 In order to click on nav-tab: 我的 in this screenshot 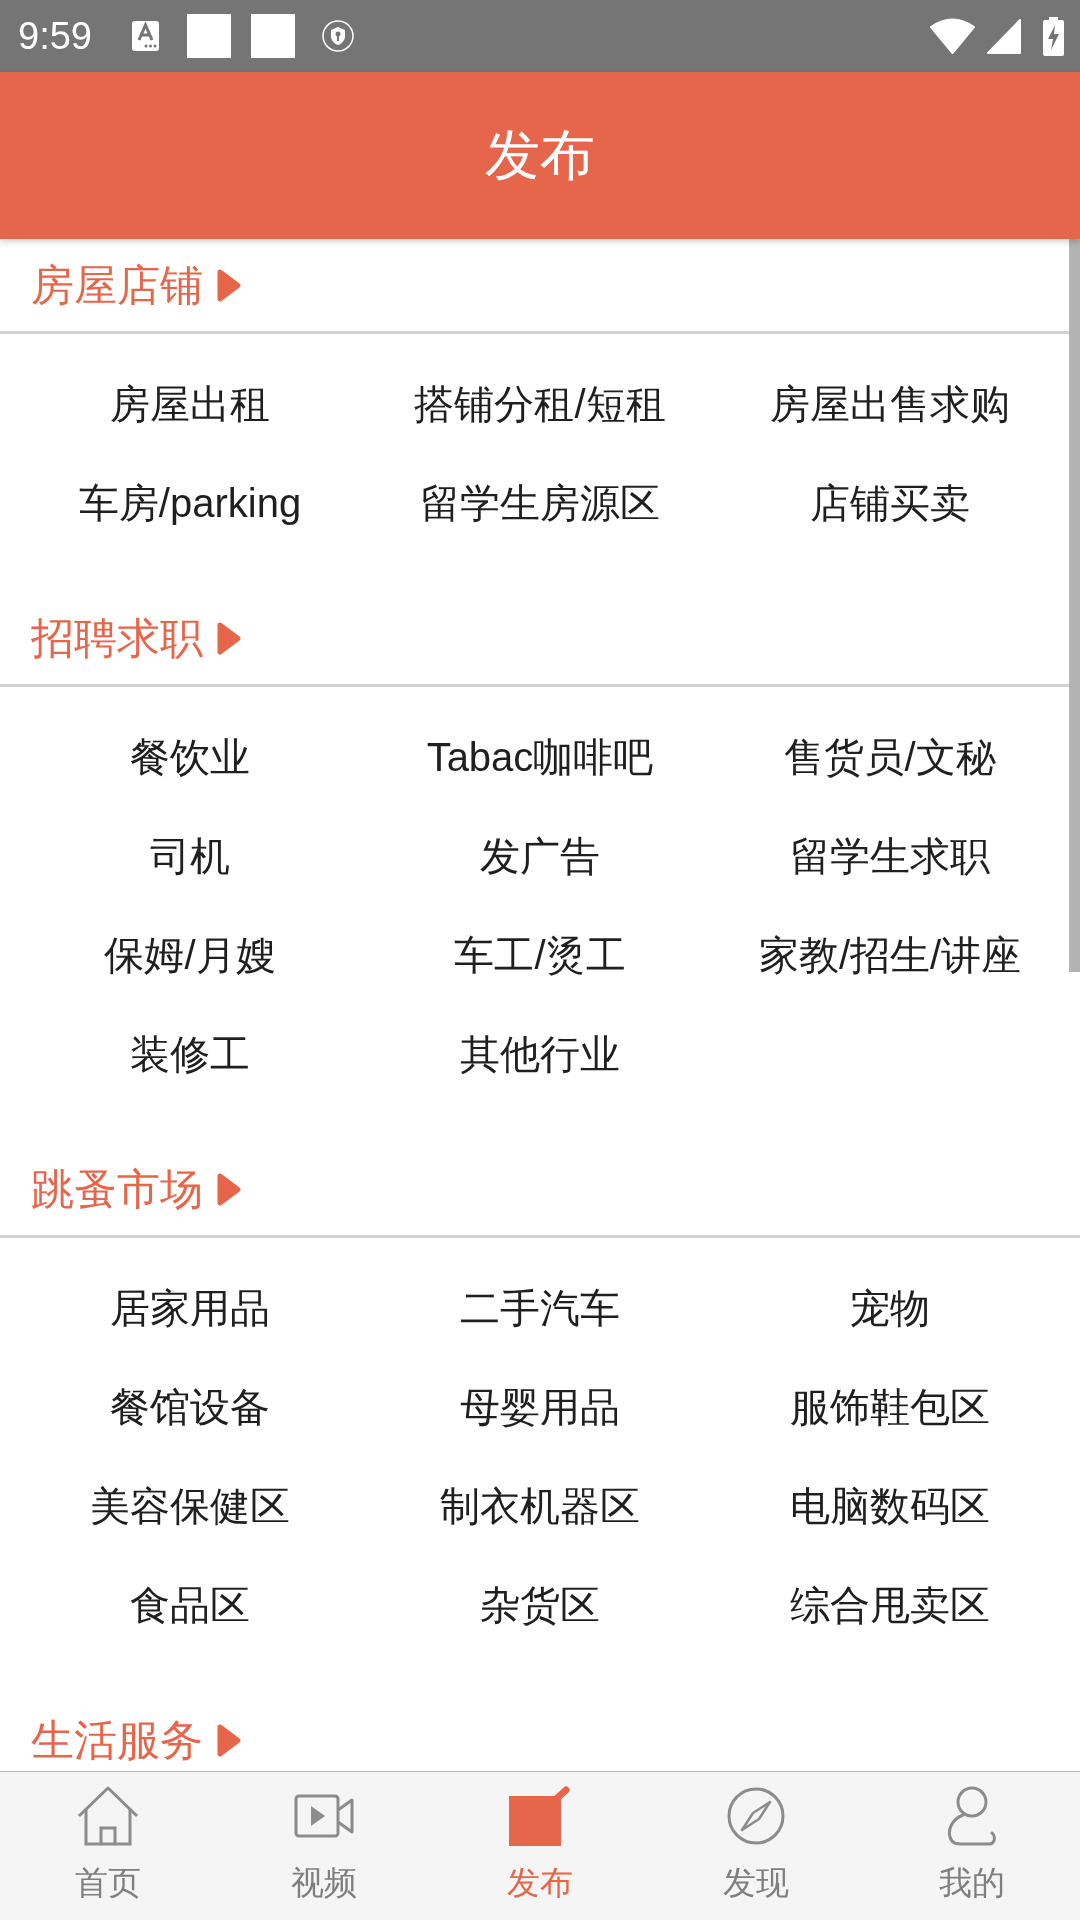, I will do `click(972, 1846)`.